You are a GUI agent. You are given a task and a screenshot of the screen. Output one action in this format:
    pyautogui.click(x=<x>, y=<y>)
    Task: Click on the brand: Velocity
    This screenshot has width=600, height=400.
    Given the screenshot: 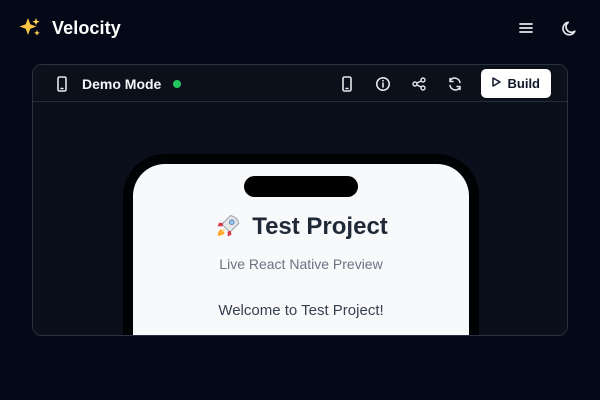 What is the action you would take?
    pyautogui.click(x=69, y=28)
    